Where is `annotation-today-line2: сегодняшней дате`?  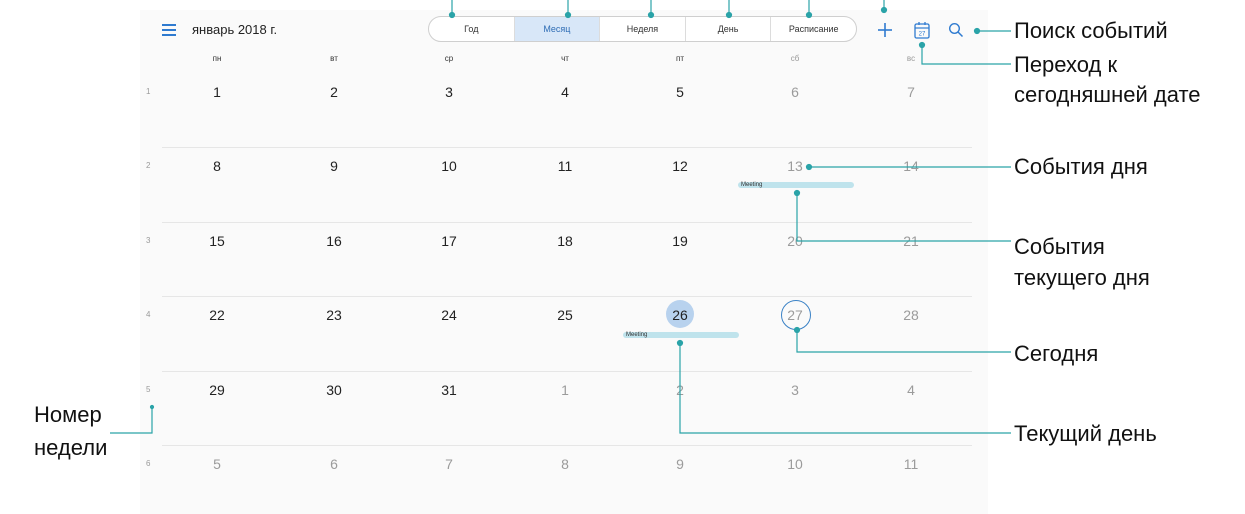 annotation-today-line2: сегодняшней дате is located at coordinates (1107, 94).